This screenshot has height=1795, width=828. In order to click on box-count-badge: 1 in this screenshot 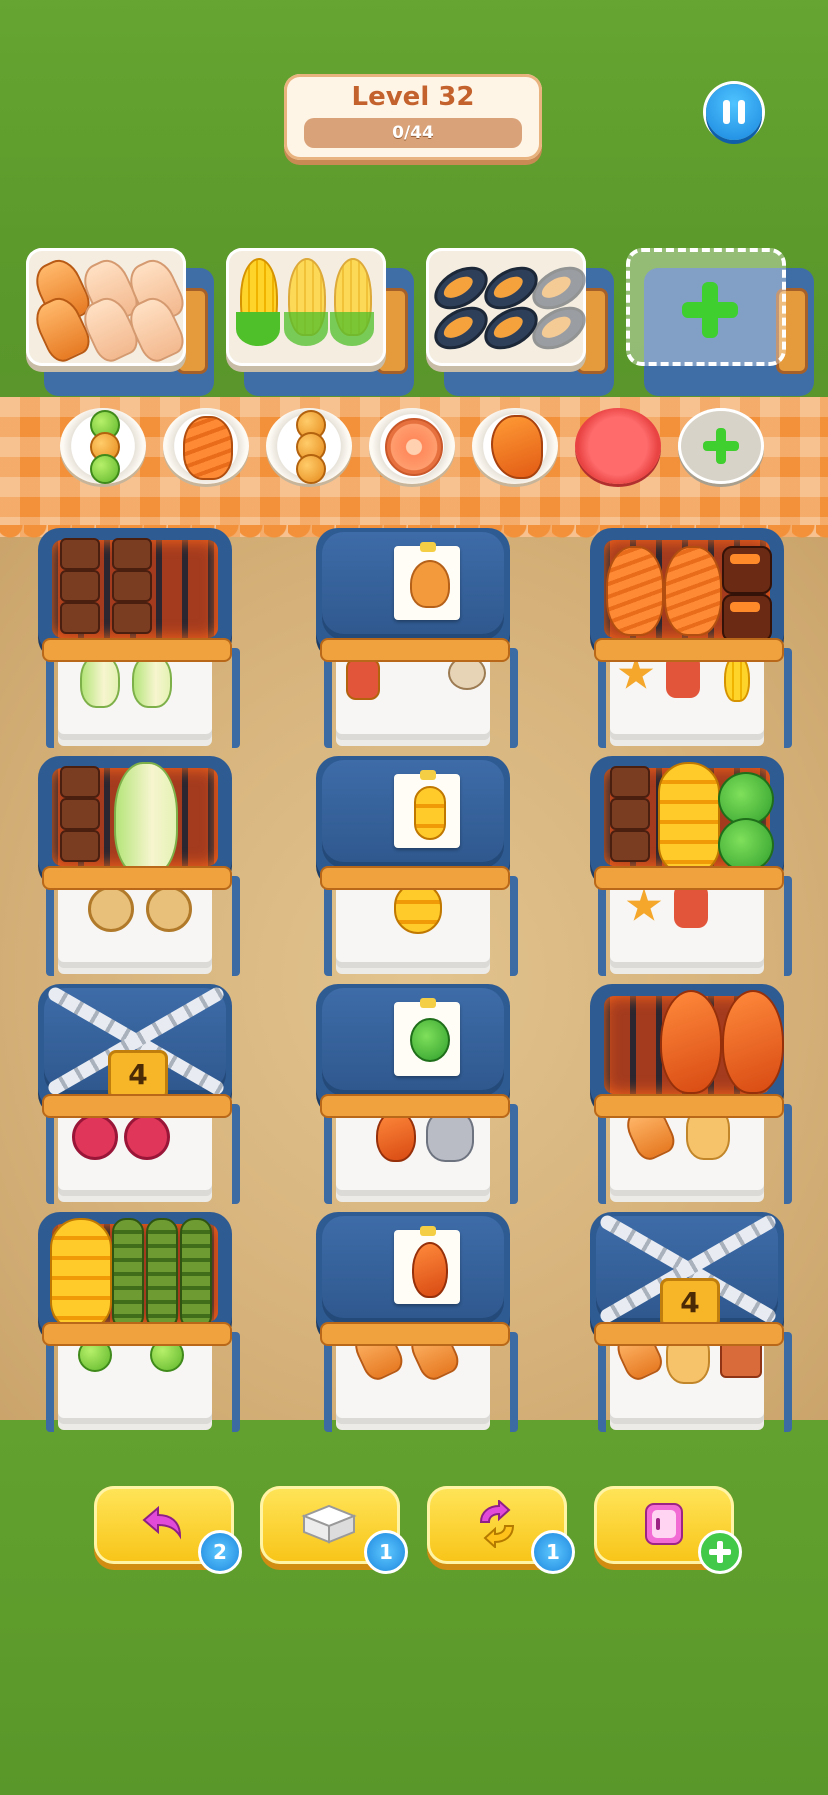, I will do `click(386, 1552)`.